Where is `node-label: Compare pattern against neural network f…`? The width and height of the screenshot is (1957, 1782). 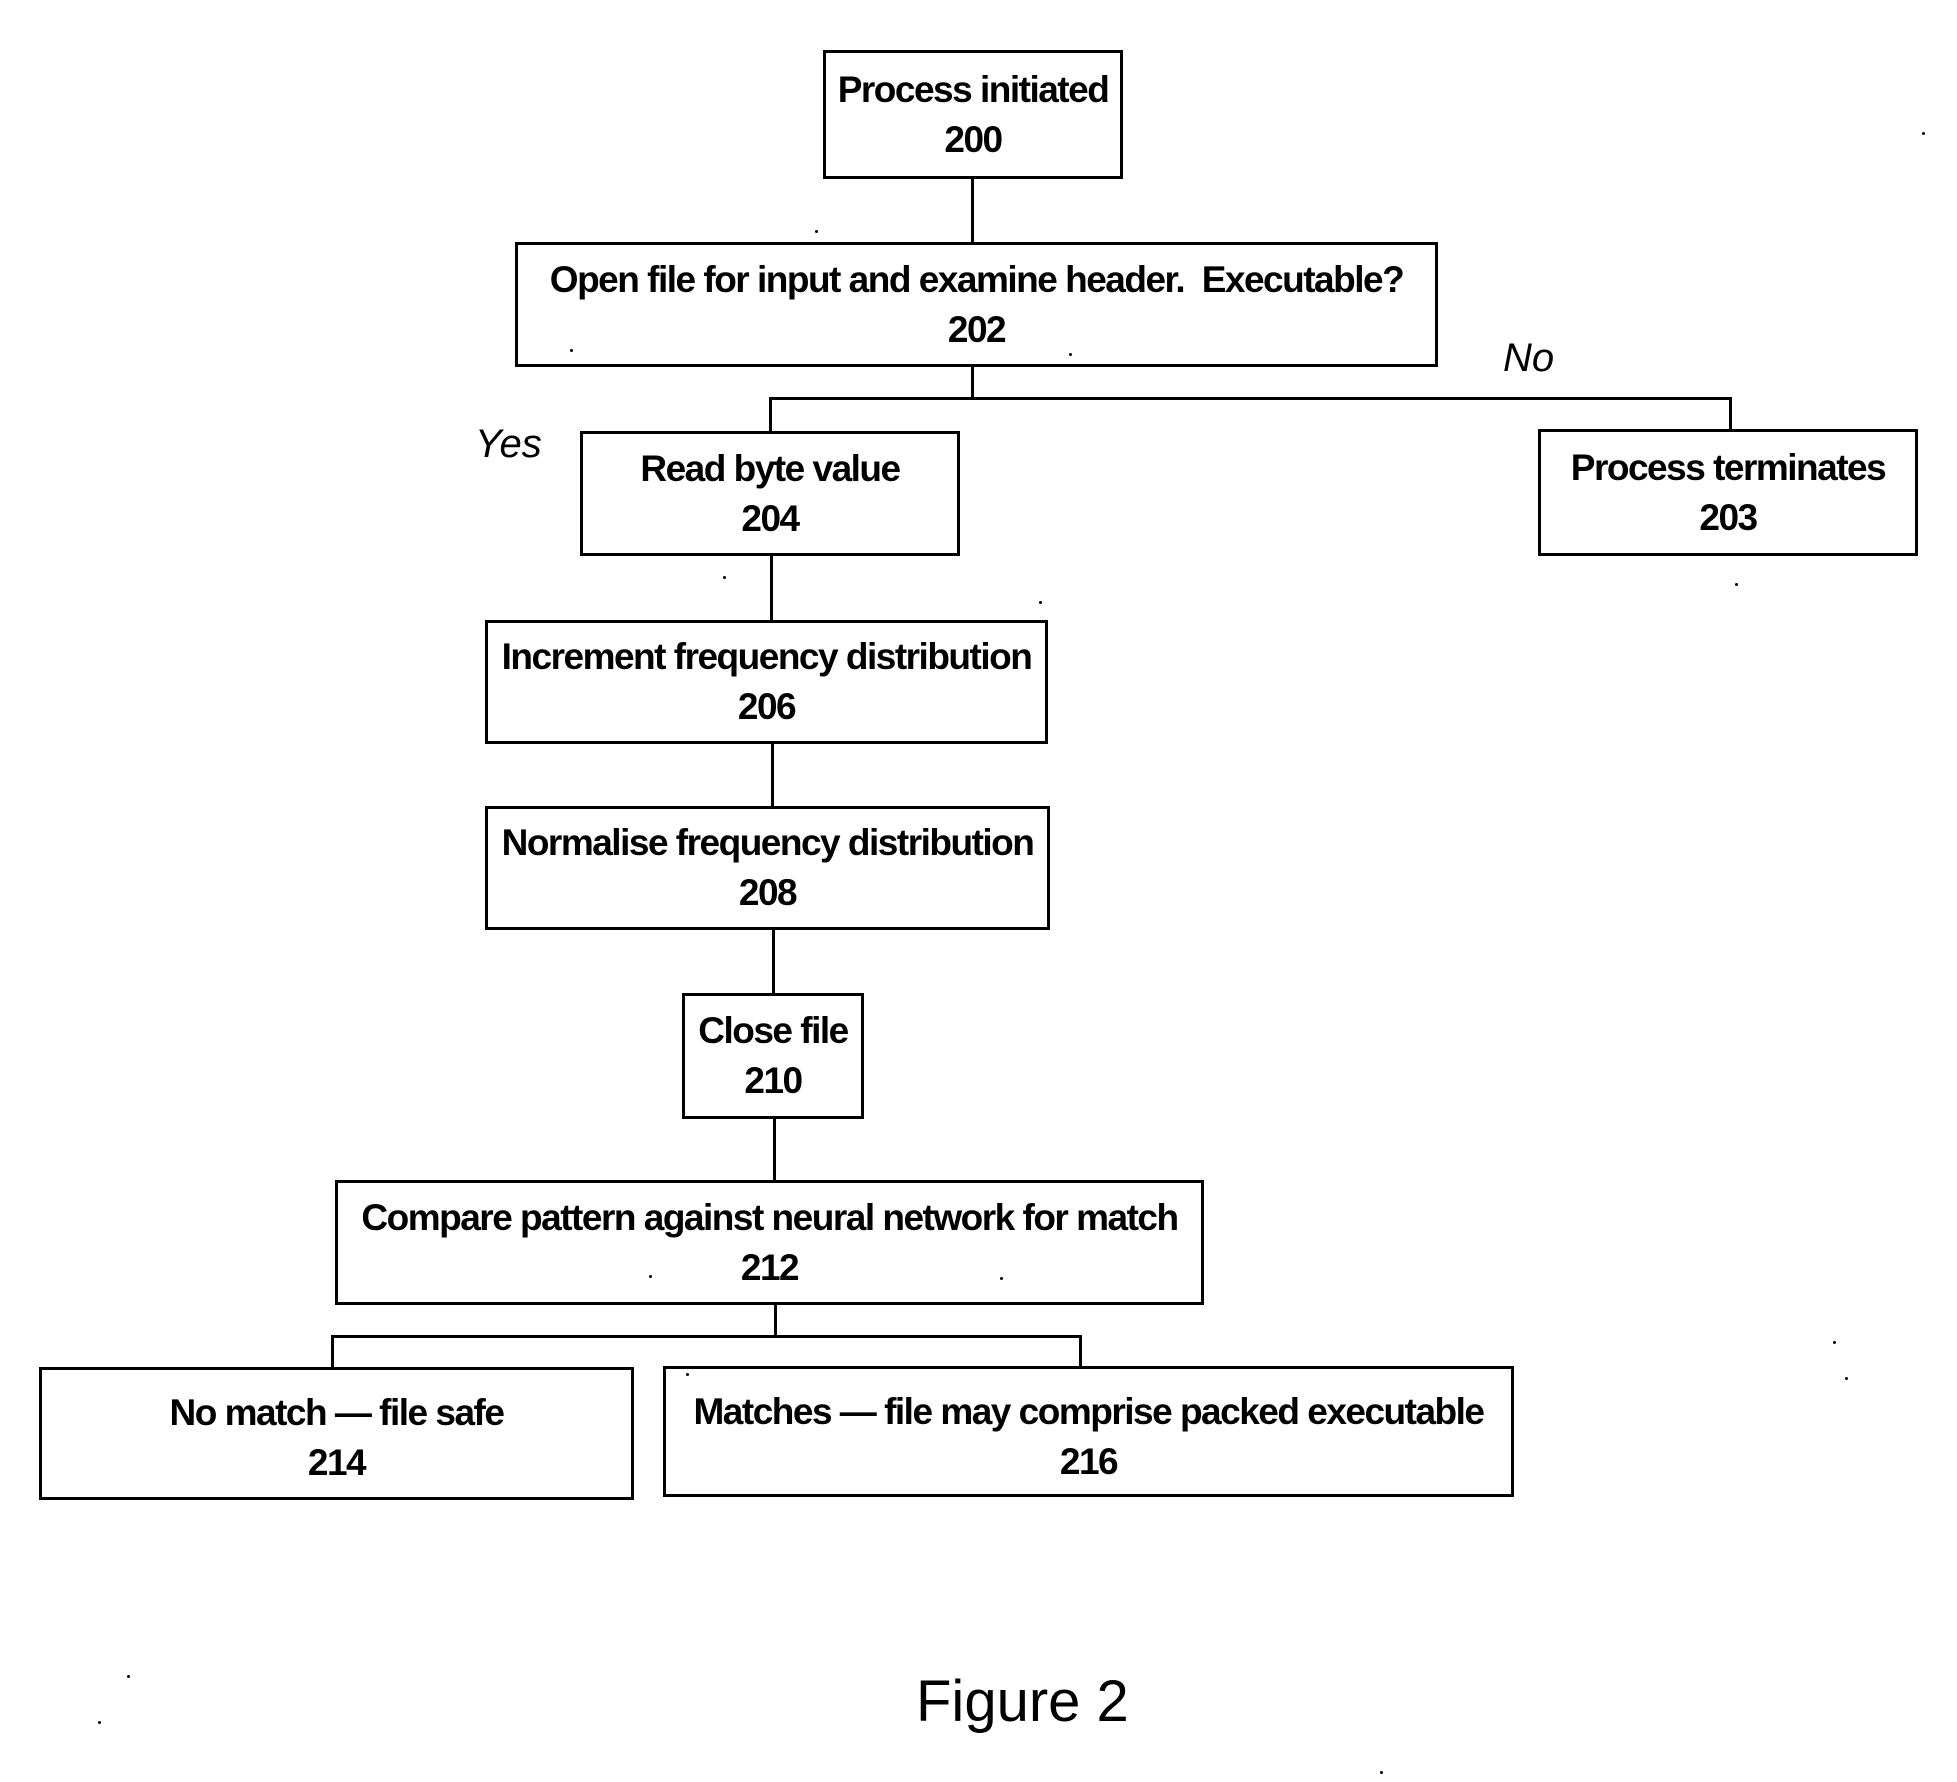 node-label: Compare pattern against neural network f… is located at coordinates (770, 1217).